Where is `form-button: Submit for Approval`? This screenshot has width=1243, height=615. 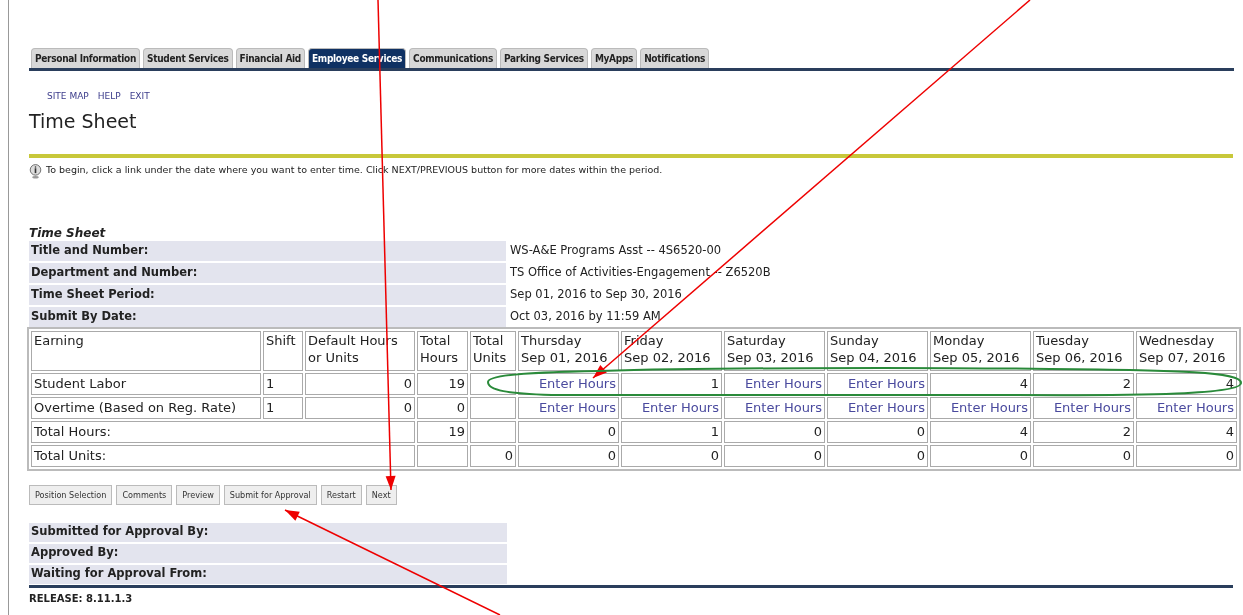
form-button: Submit for Approval is located at coordinates (270, 495).